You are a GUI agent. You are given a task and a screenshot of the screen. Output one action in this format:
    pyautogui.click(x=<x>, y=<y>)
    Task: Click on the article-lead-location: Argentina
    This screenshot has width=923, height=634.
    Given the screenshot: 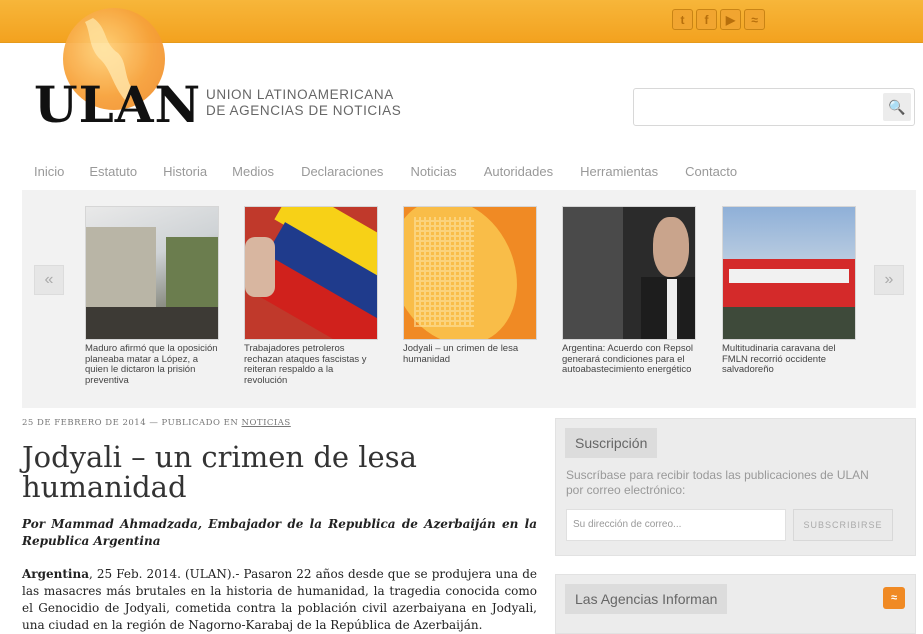 What is the action you would take?
    pyautogui.click(x=55, y=574)
    